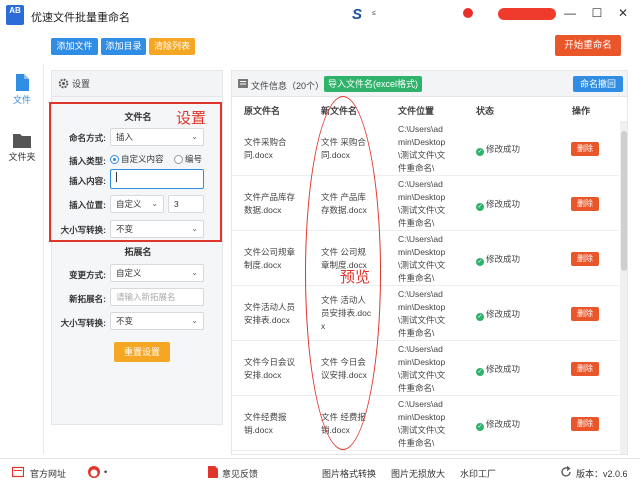  Describe the element at coordinates (157, 321) in the screenshot. I see `extension-case-select: 不变 ⌄` at that location.